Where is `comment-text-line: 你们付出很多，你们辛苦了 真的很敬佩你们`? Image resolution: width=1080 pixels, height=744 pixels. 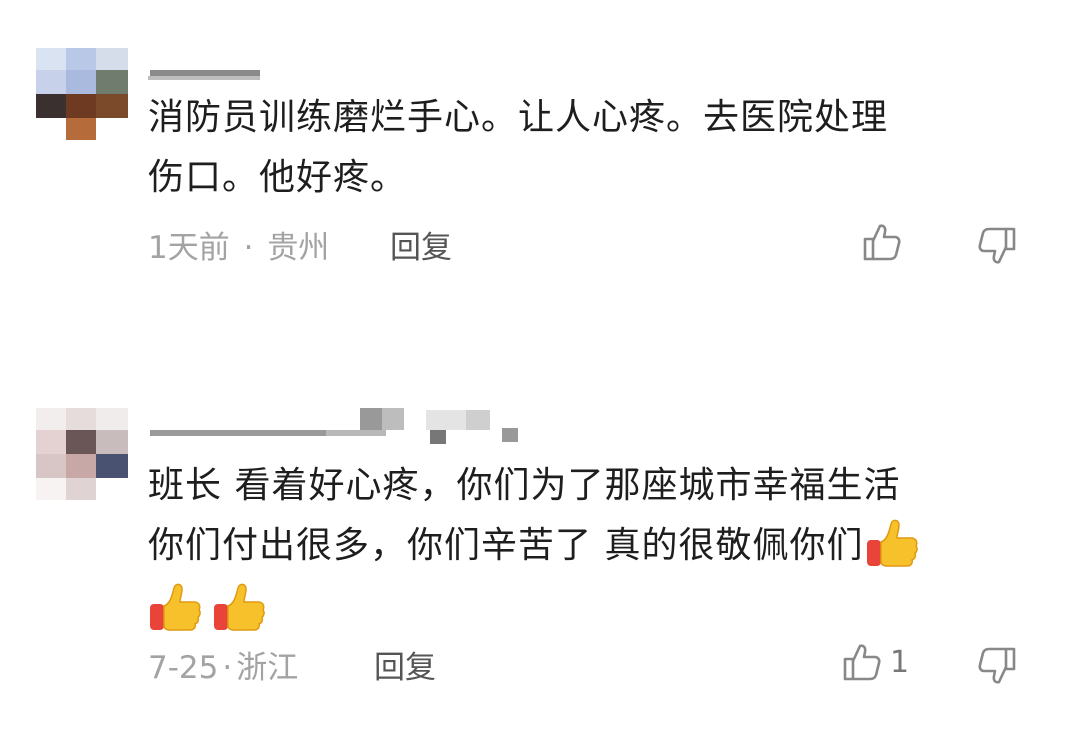 comment-text-line: 你们付出很多，你们辛苦了 真的很敬佩你们 is located at coordinates (534, 546).